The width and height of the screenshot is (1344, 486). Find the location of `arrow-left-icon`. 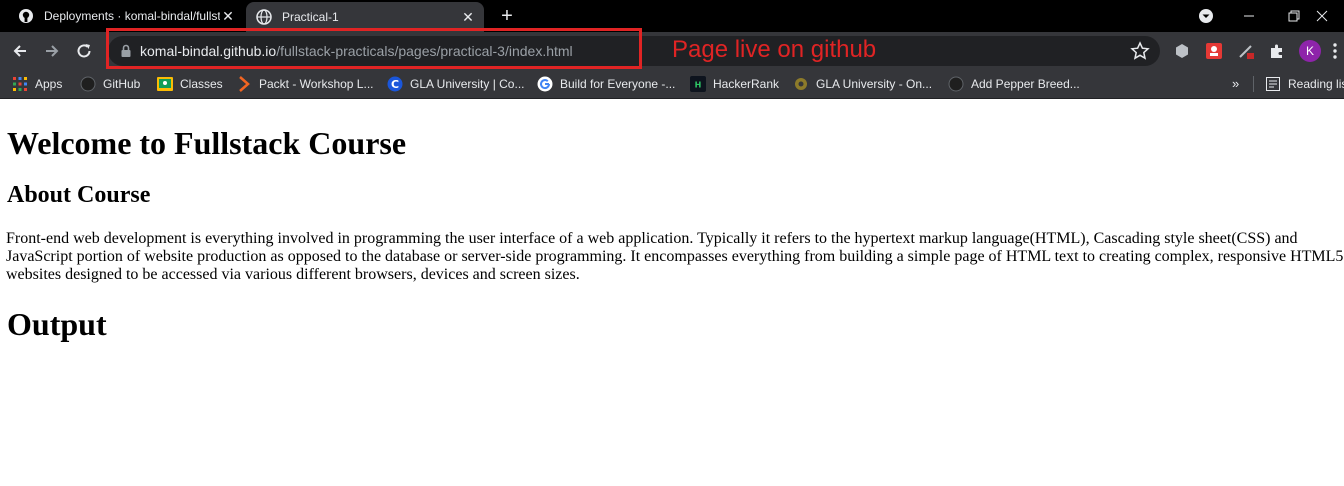

arrow-left-icon is located at coordinates (19, 51).